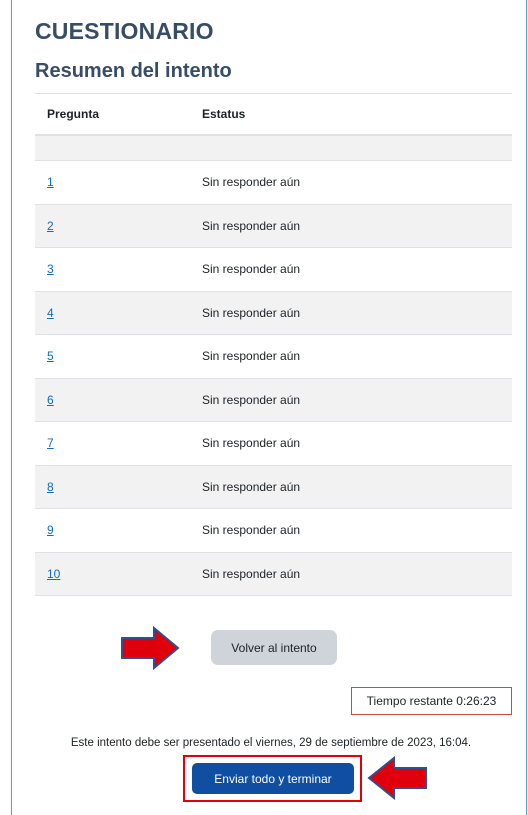 This screenshot has height=815, width=528. I want to click on page-title: CUESTIONARIO, so click(124, 31).